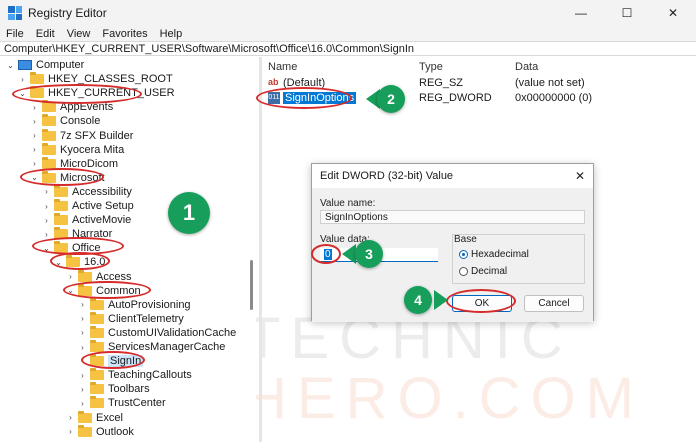 The image size is (696, 442). Describe the element at coordinates (260, 249) in the screenshot. I see `pane-splitter` at that location.